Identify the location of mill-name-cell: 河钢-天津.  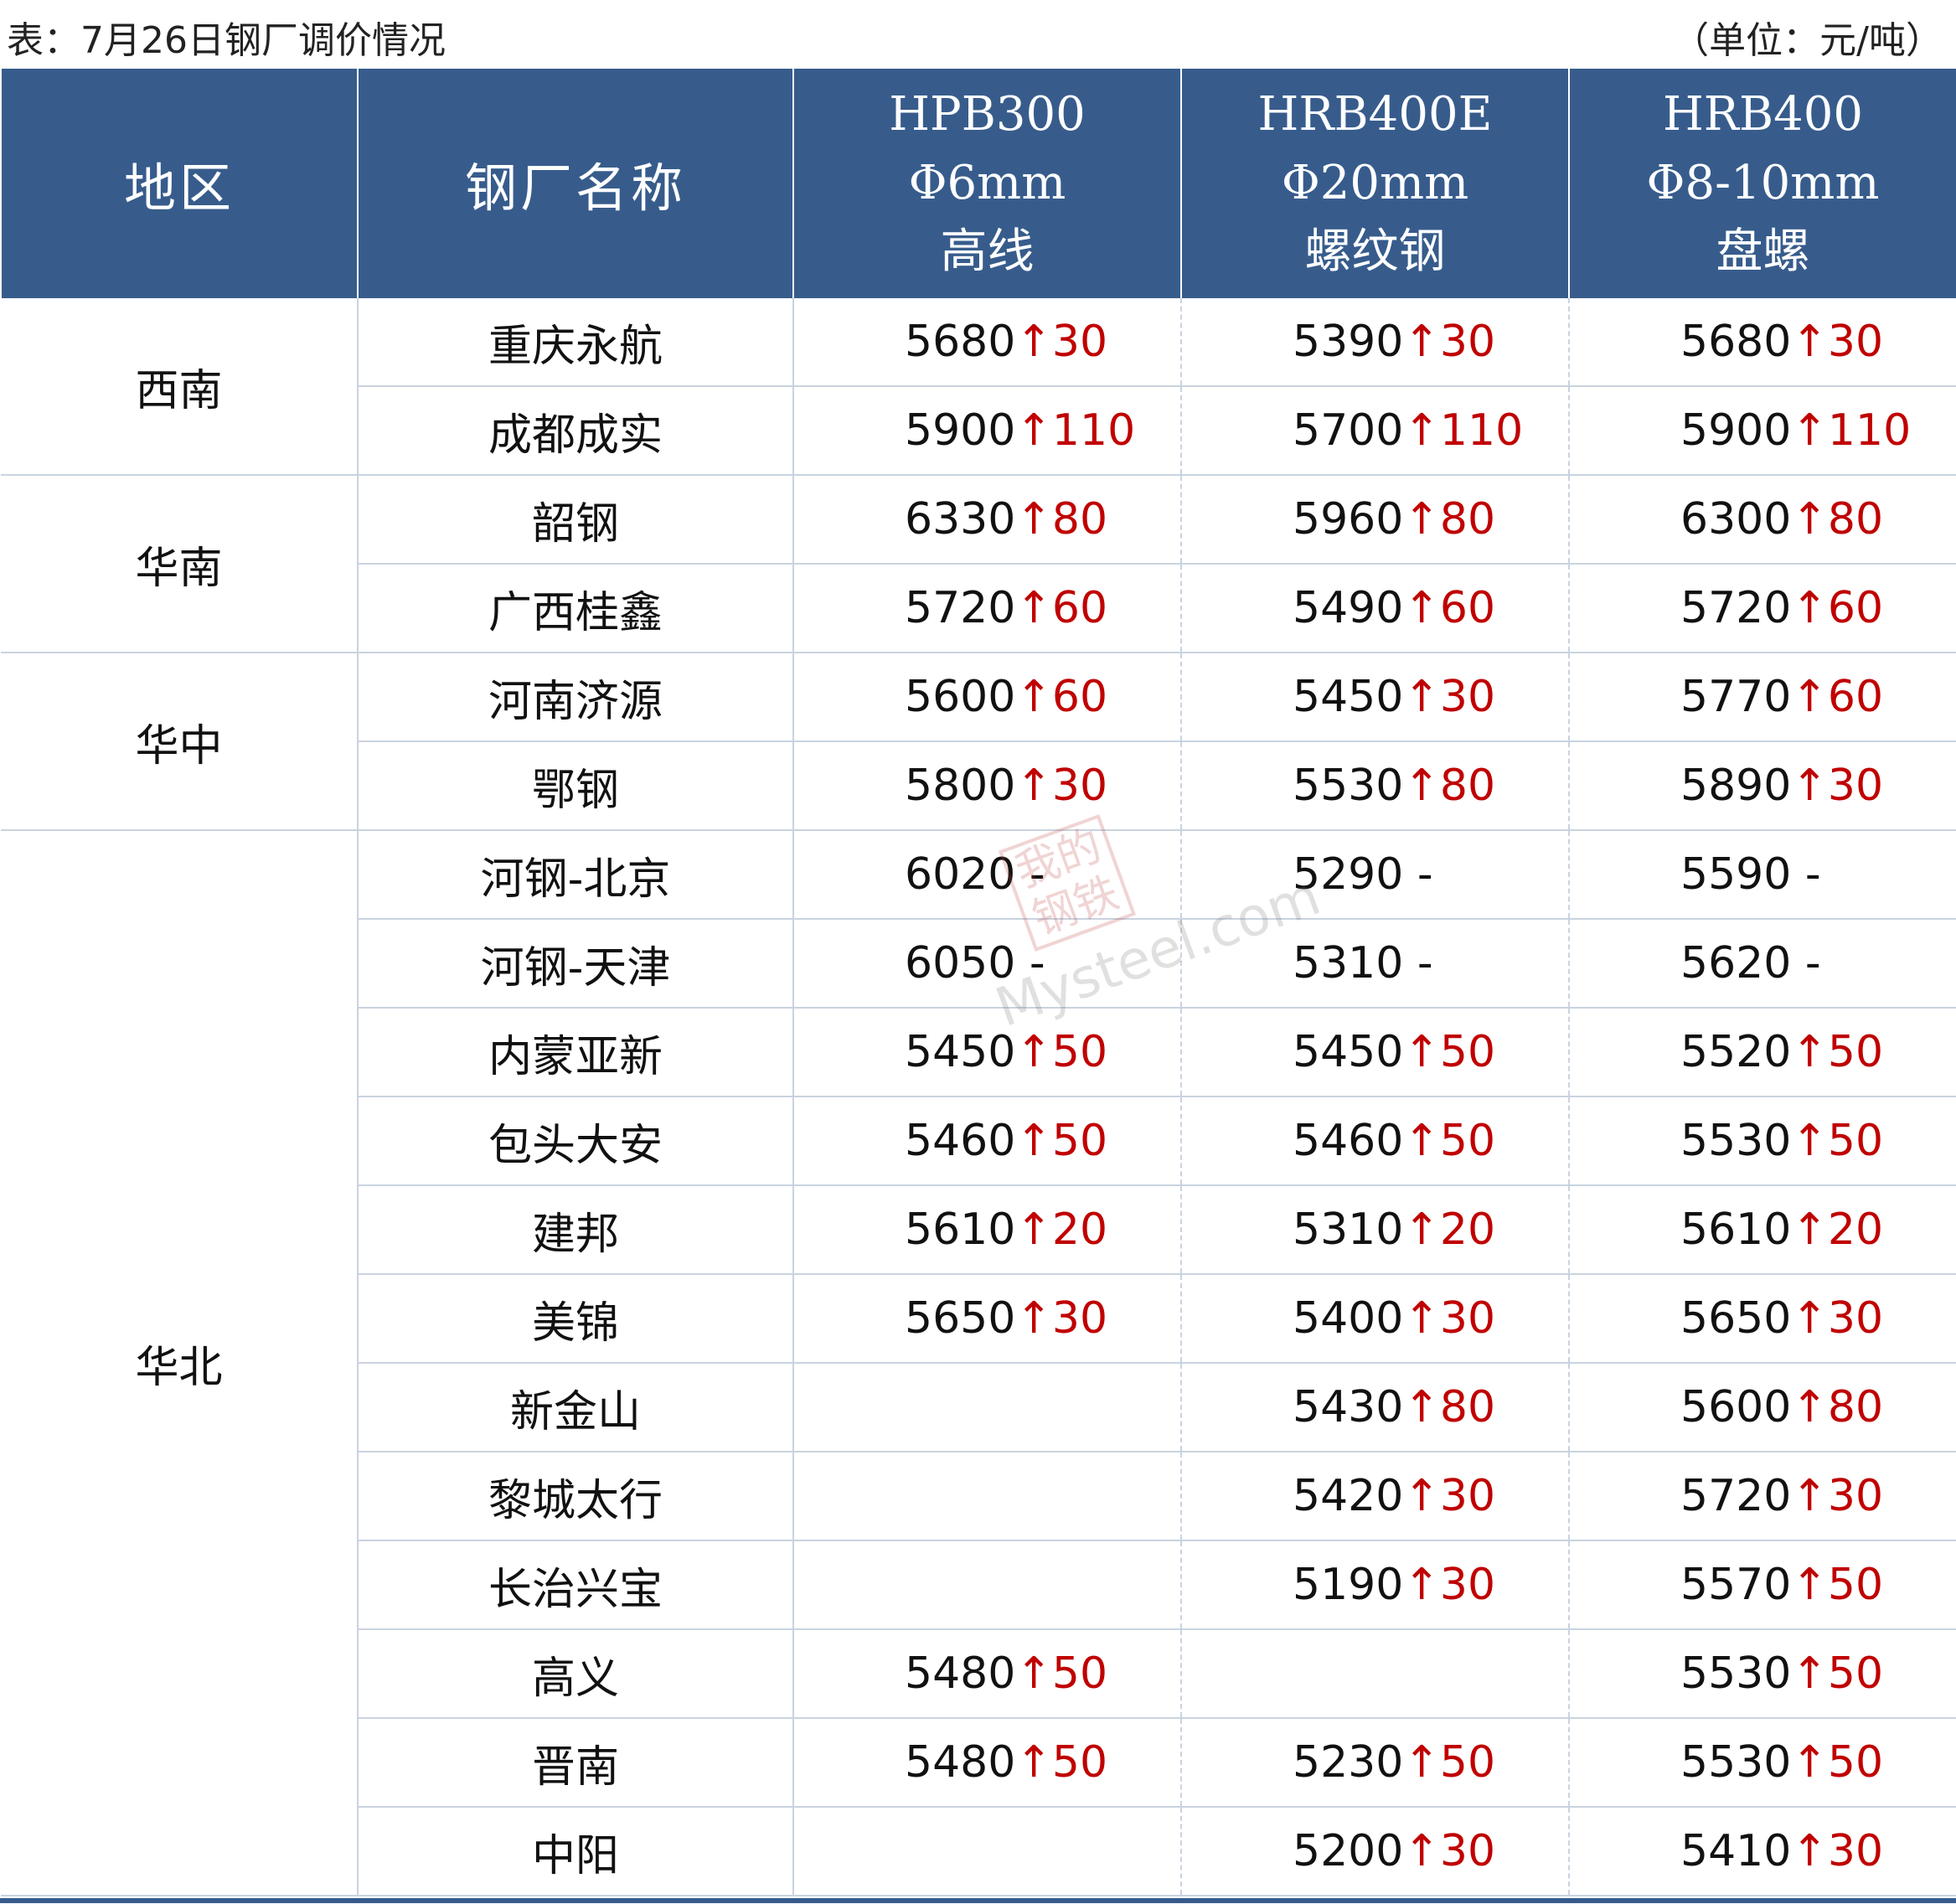
(576, 964).